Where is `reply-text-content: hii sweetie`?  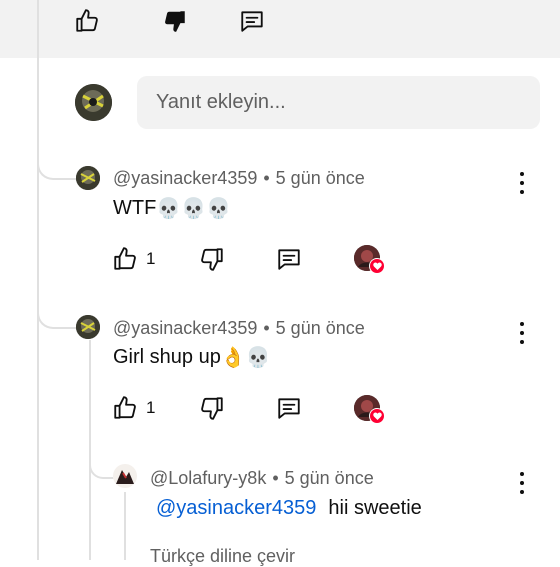 reply-text-content: hii sweetie is located at coordinates (375, 508).